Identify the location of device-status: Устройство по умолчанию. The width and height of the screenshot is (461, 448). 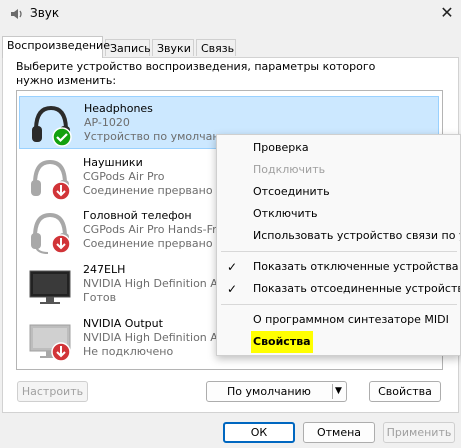
(160, 136).